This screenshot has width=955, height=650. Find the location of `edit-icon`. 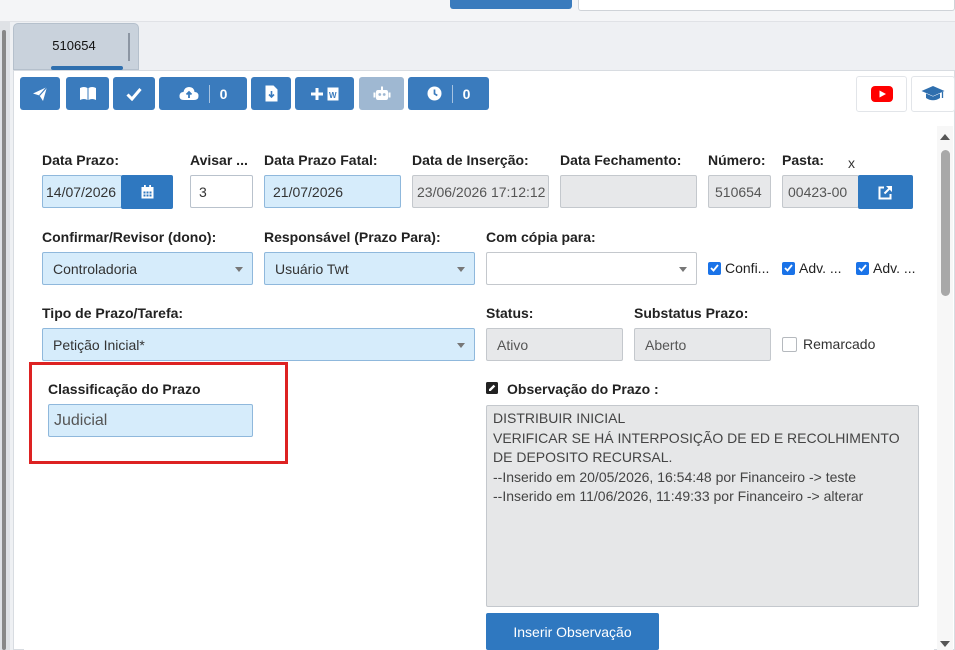

edit-icon is located at coordinates (492, 388).